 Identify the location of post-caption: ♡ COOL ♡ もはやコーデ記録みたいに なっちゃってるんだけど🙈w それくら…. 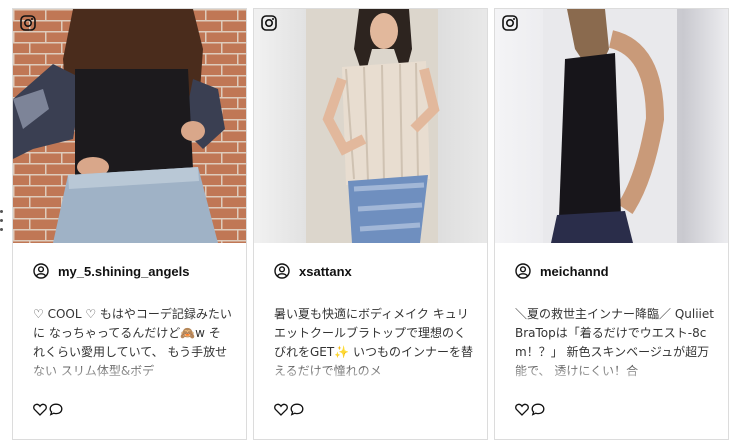
(132, 342).